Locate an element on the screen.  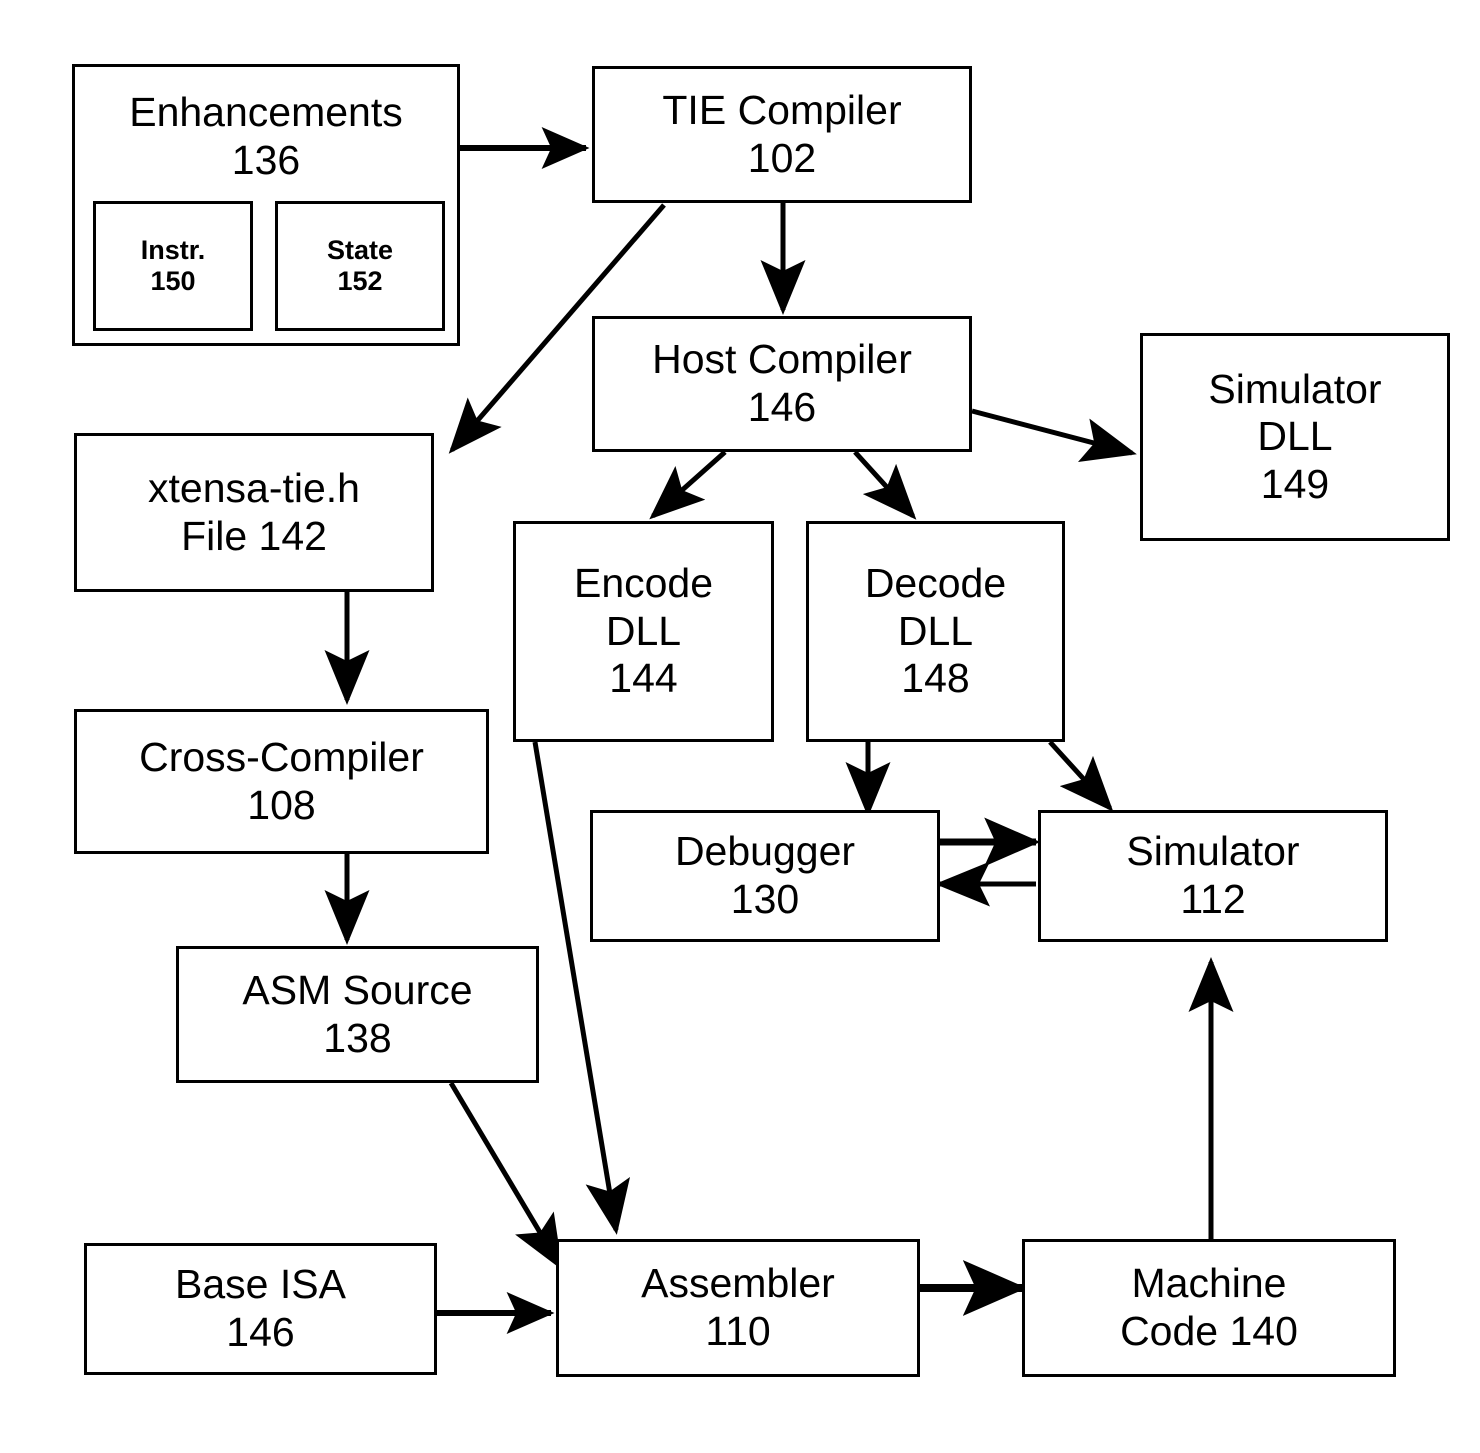
node-encode-dll-label-1: DLL is located at coordinates (643, 630).